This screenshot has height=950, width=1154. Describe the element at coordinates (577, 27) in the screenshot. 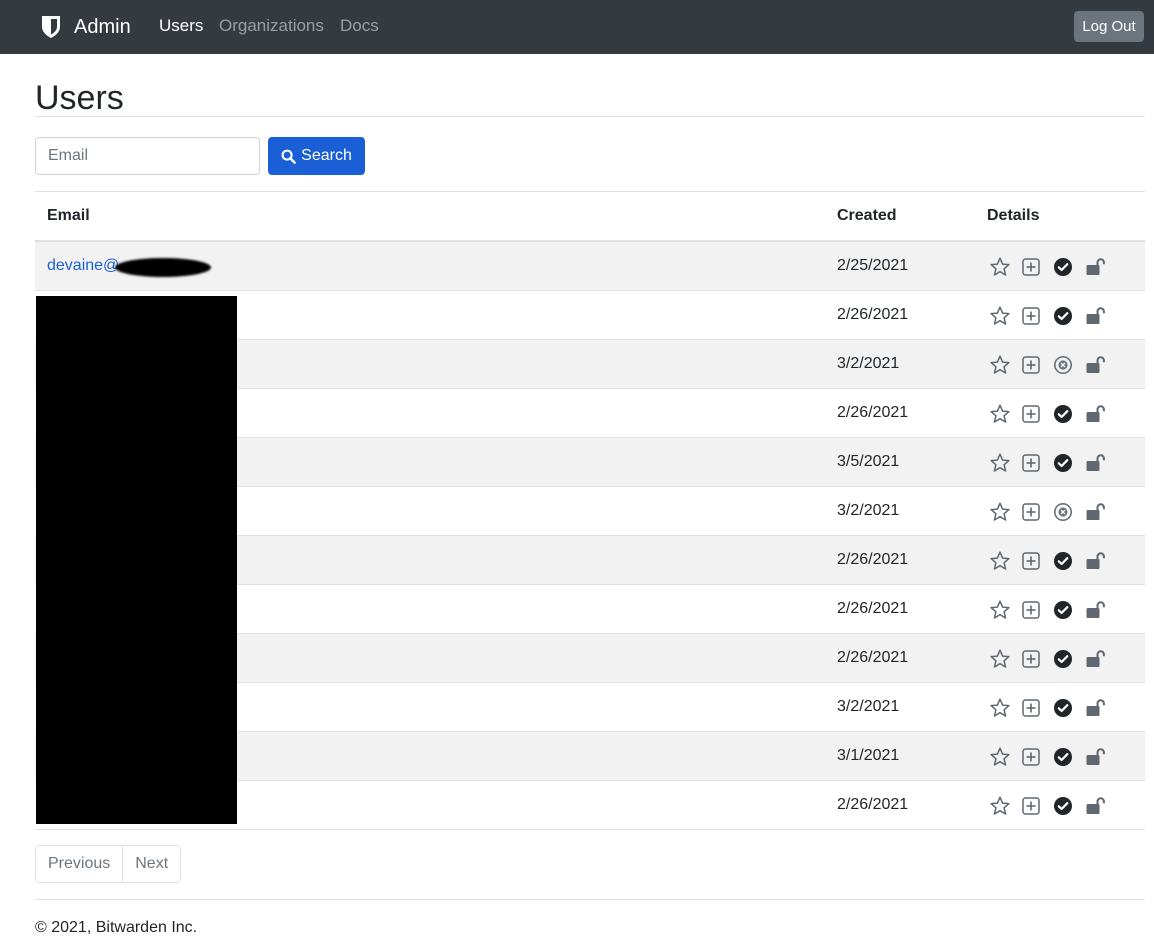

I see `navbar: Admin Users Organizations Docs Log Out` at that location.